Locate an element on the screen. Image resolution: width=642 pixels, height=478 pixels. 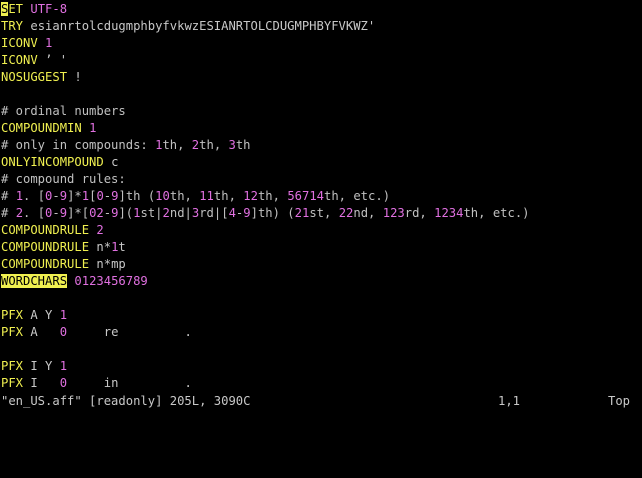
status-file-info: "en_US.aff" [readonly] 205L, 3090C is located at coordinates (126, 401).